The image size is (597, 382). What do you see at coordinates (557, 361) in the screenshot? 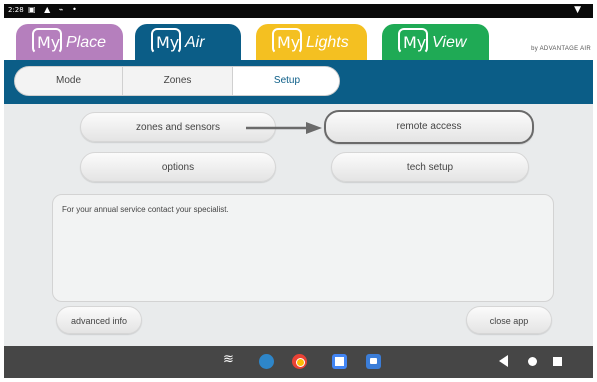
I see `recent-apps-icon` at bounding box center [557, 361].